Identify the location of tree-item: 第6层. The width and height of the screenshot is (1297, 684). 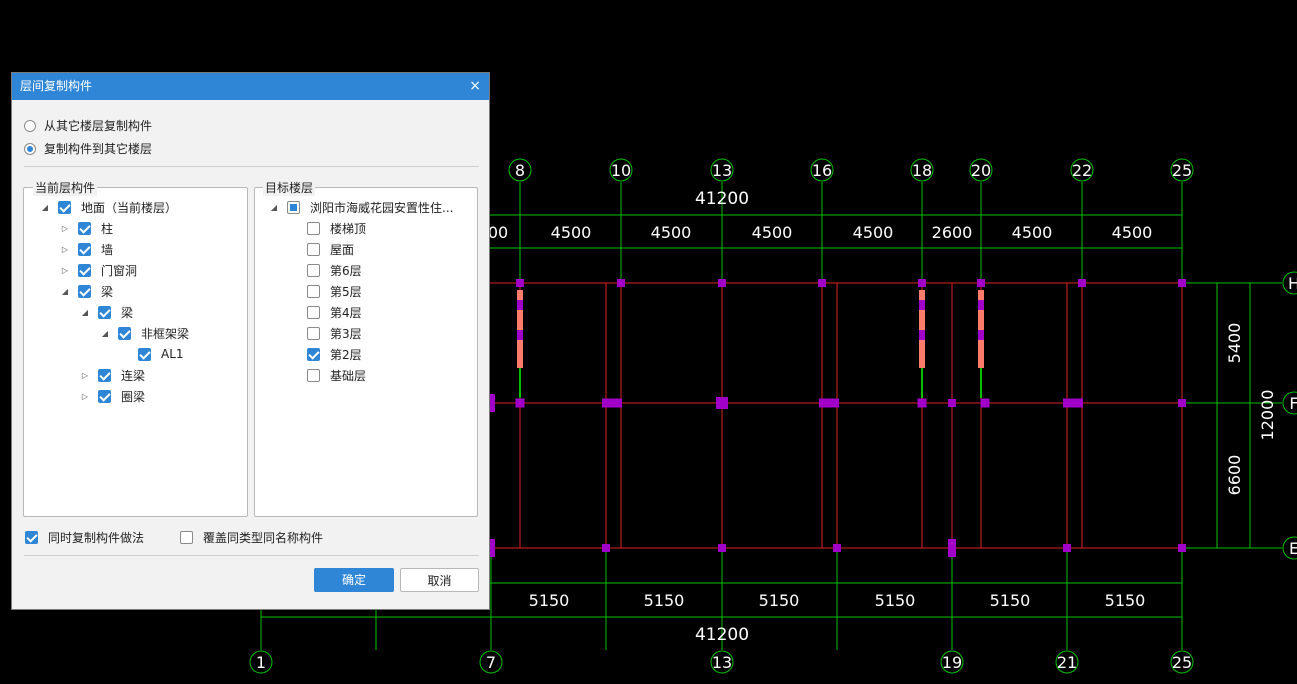
(325, 270).